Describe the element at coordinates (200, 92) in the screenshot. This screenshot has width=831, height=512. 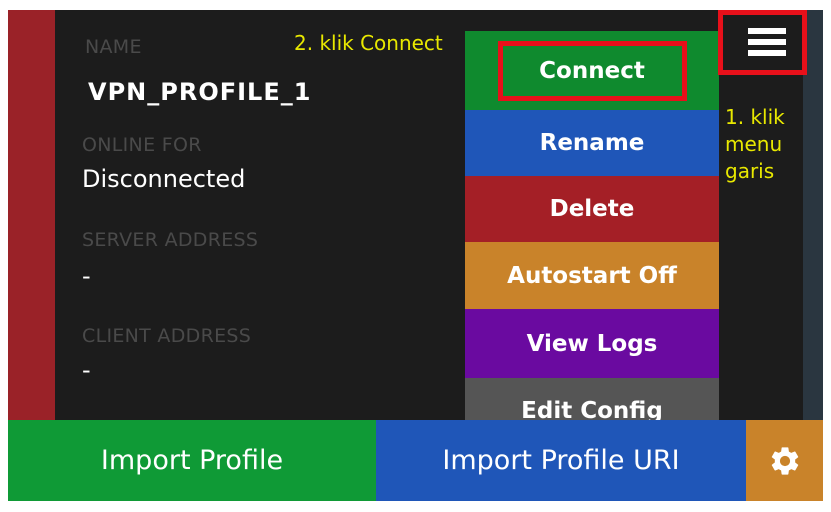
I see `profile-name: VPN_PROFILE_1` at that location.